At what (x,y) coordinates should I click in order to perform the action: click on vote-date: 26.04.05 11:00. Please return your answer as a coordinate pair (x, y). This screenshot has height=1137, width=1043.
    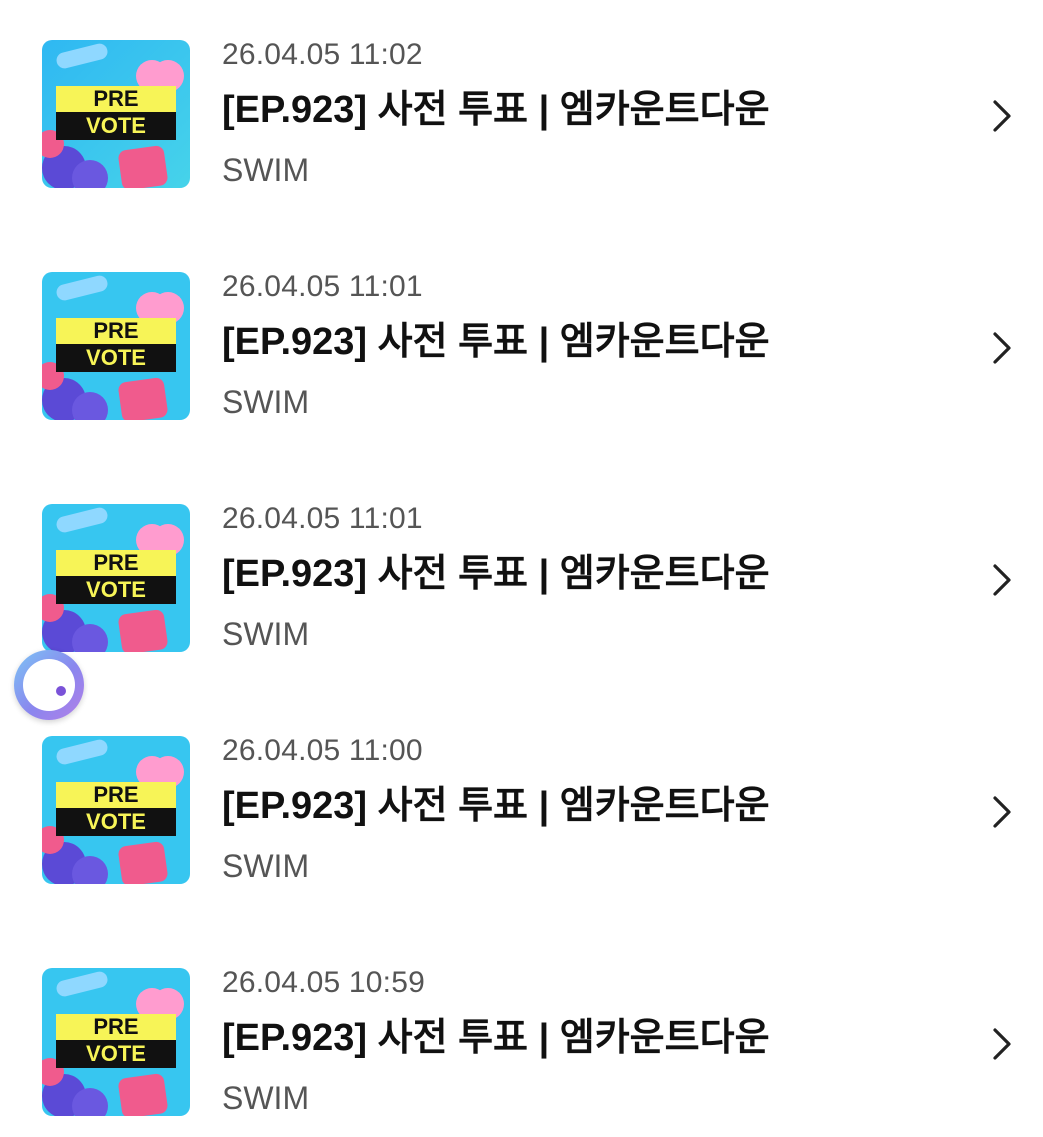
    Looking at the image, I should click on (322, 750).